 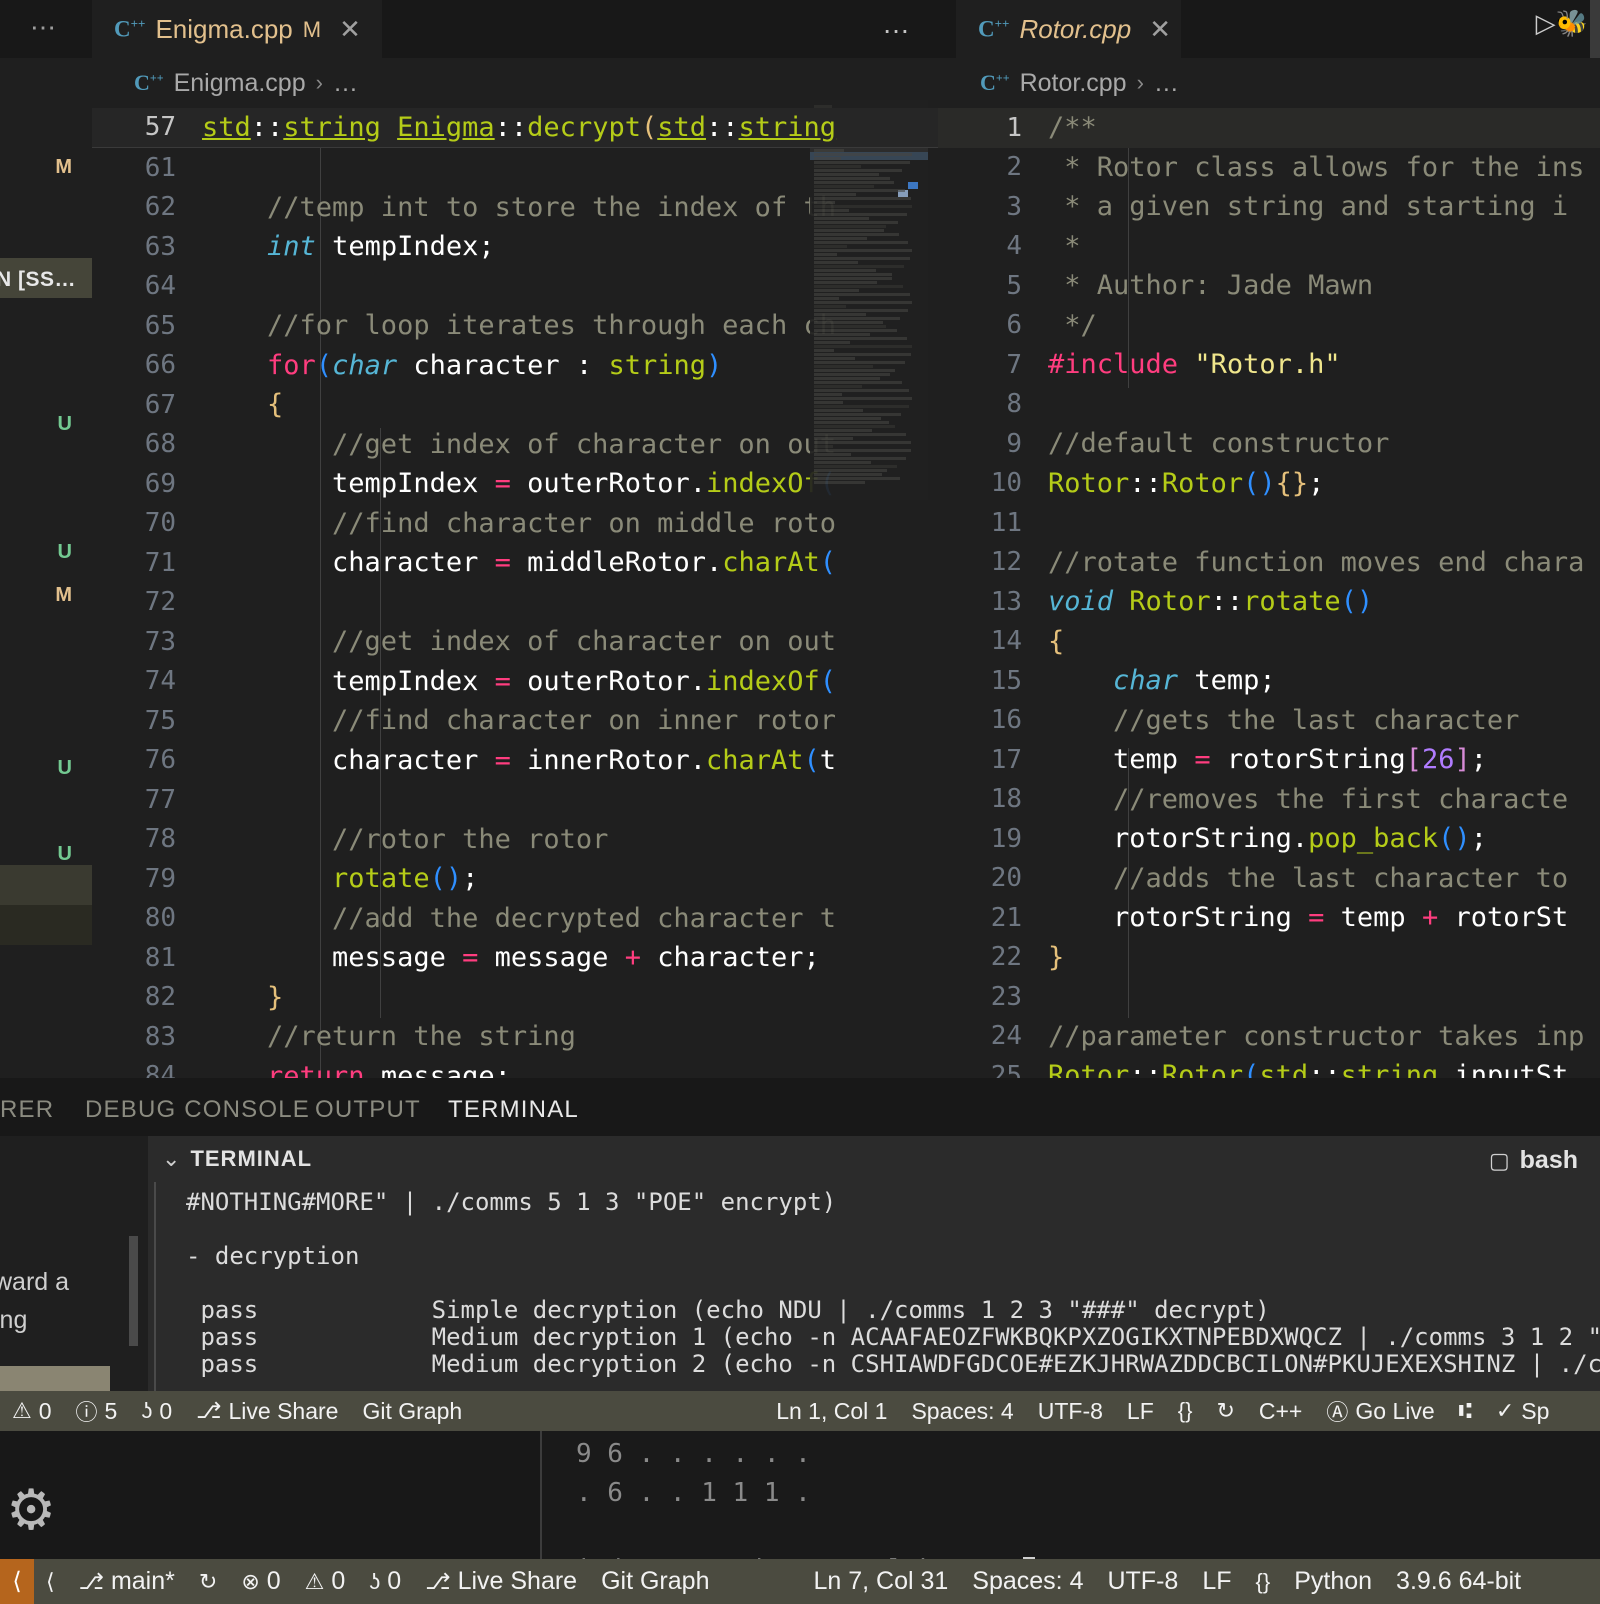 What do you see at coordinates (1269, 918) in the screenshot?
I see `code-line: 21 rotorString = temp + rotorSt` at bounding box center [1269, 918].